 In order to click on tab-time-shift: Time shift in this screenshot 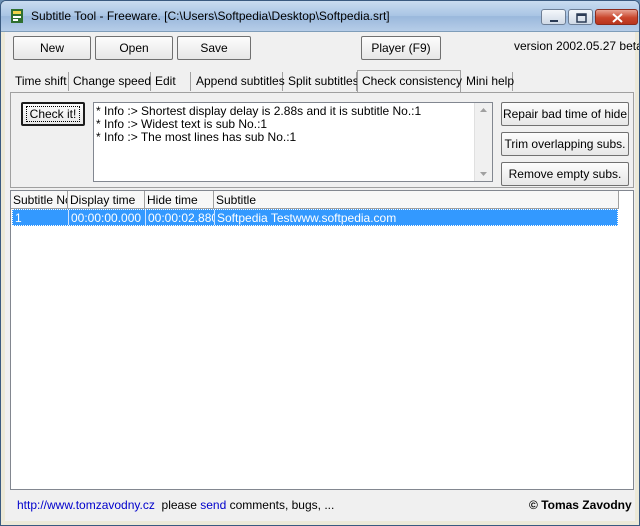, I will do `click(40, 81)`.